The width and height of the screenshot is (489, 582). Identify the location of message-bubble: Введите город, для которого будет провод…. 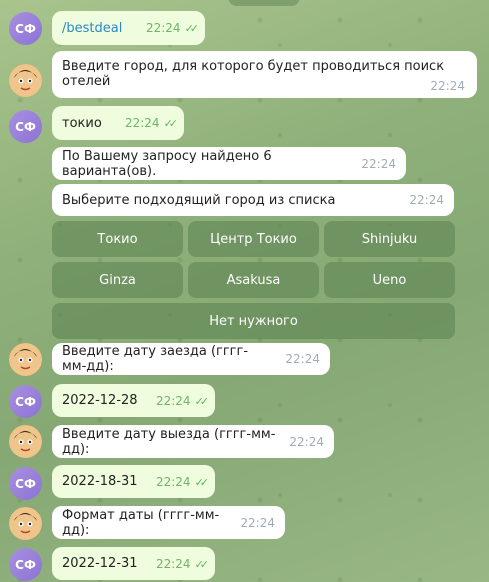
(264, 74).